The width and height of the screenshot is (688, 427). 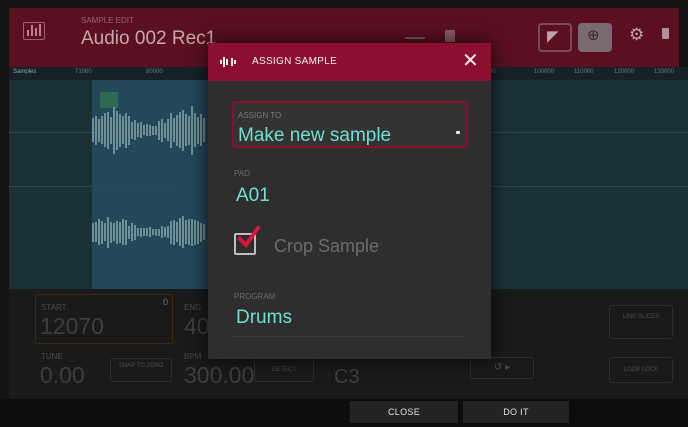 I want to click on dialog-title: ASSIGN SAMPLE, so click(x=295, y=61).